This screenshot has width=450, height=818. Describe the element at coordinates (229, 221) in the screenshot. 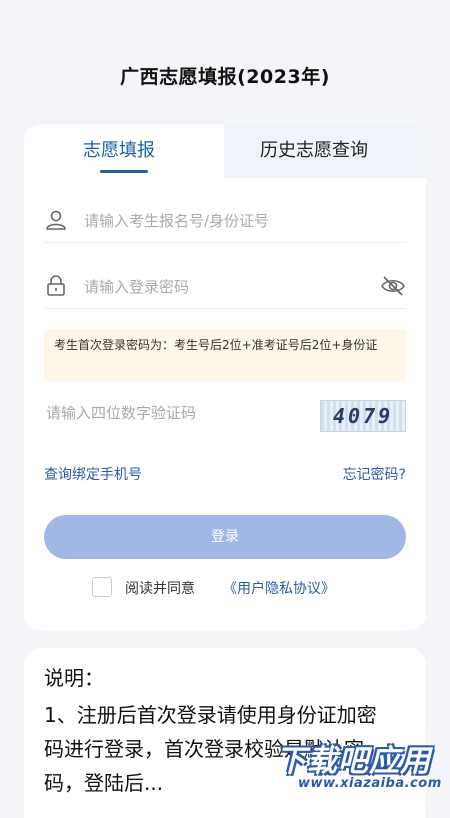

I see `account-input` at that location.